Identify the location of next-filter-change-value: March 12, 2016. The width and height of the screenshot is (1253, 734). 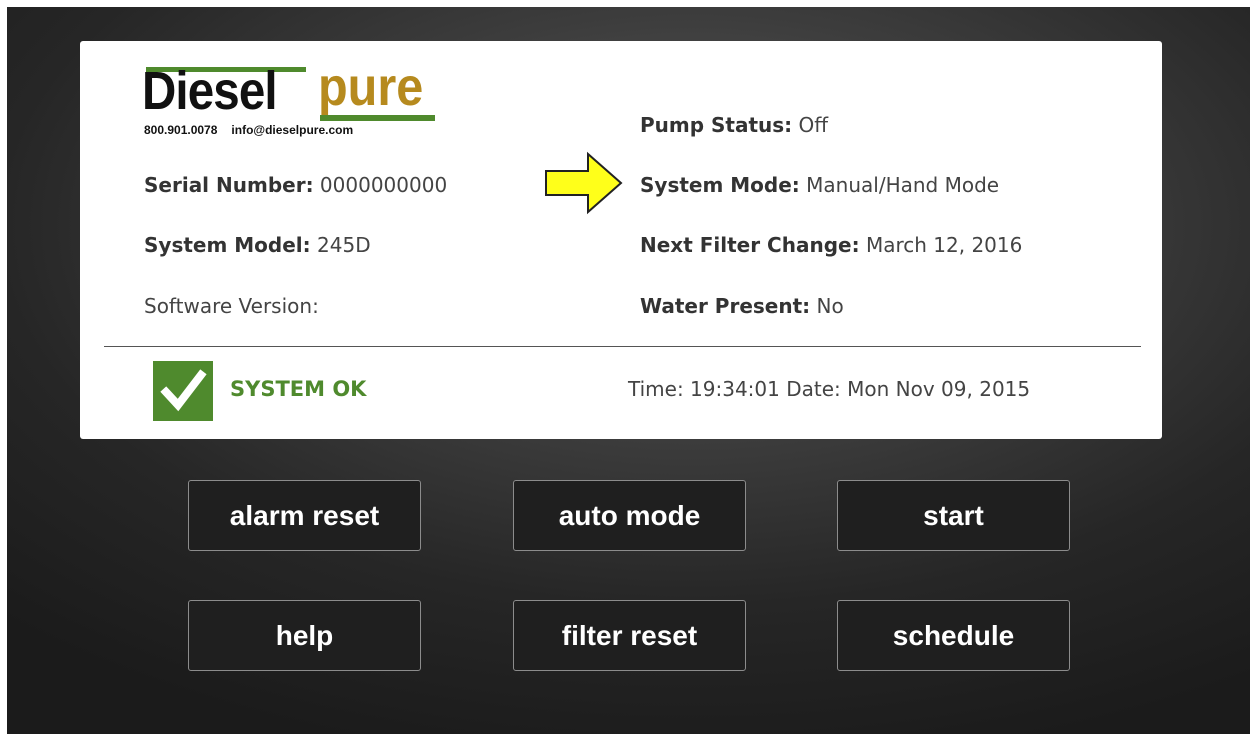
(944, 245).